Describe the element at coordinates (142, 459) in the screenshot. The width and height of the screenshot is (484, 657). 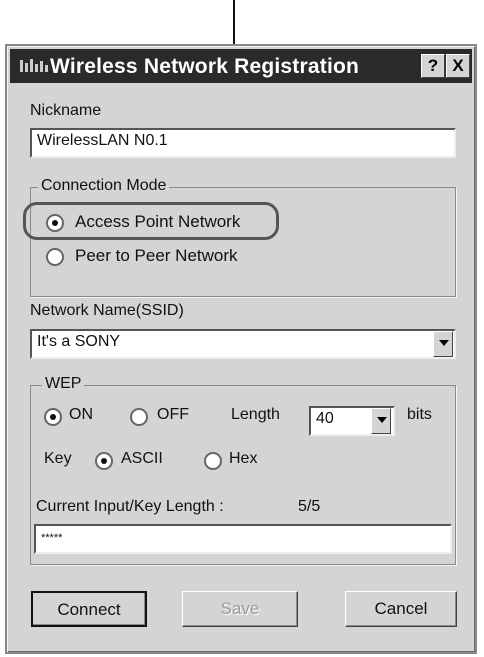
I see `key-ascii-label: ASCII` at that location.